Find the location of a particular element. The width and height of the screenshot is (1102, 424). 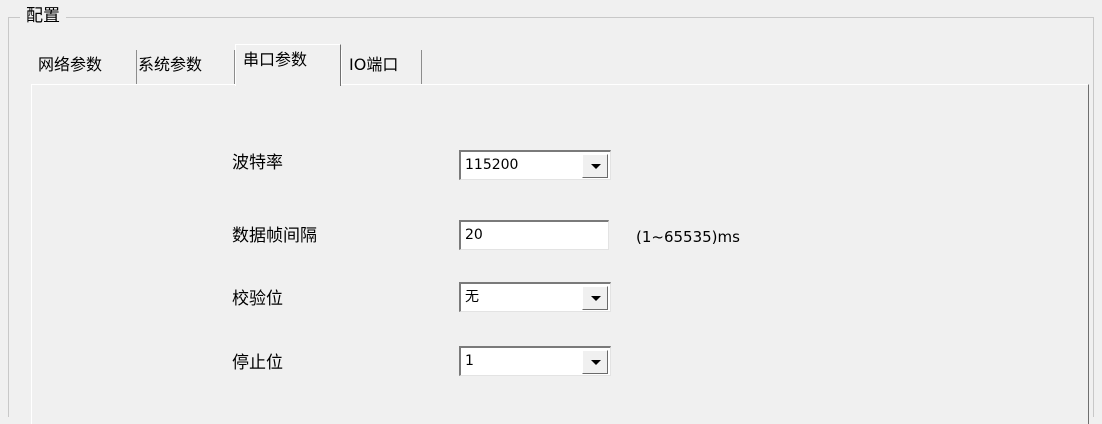

tab-network-params: 网络参数 is located at coordinates (84, 67).